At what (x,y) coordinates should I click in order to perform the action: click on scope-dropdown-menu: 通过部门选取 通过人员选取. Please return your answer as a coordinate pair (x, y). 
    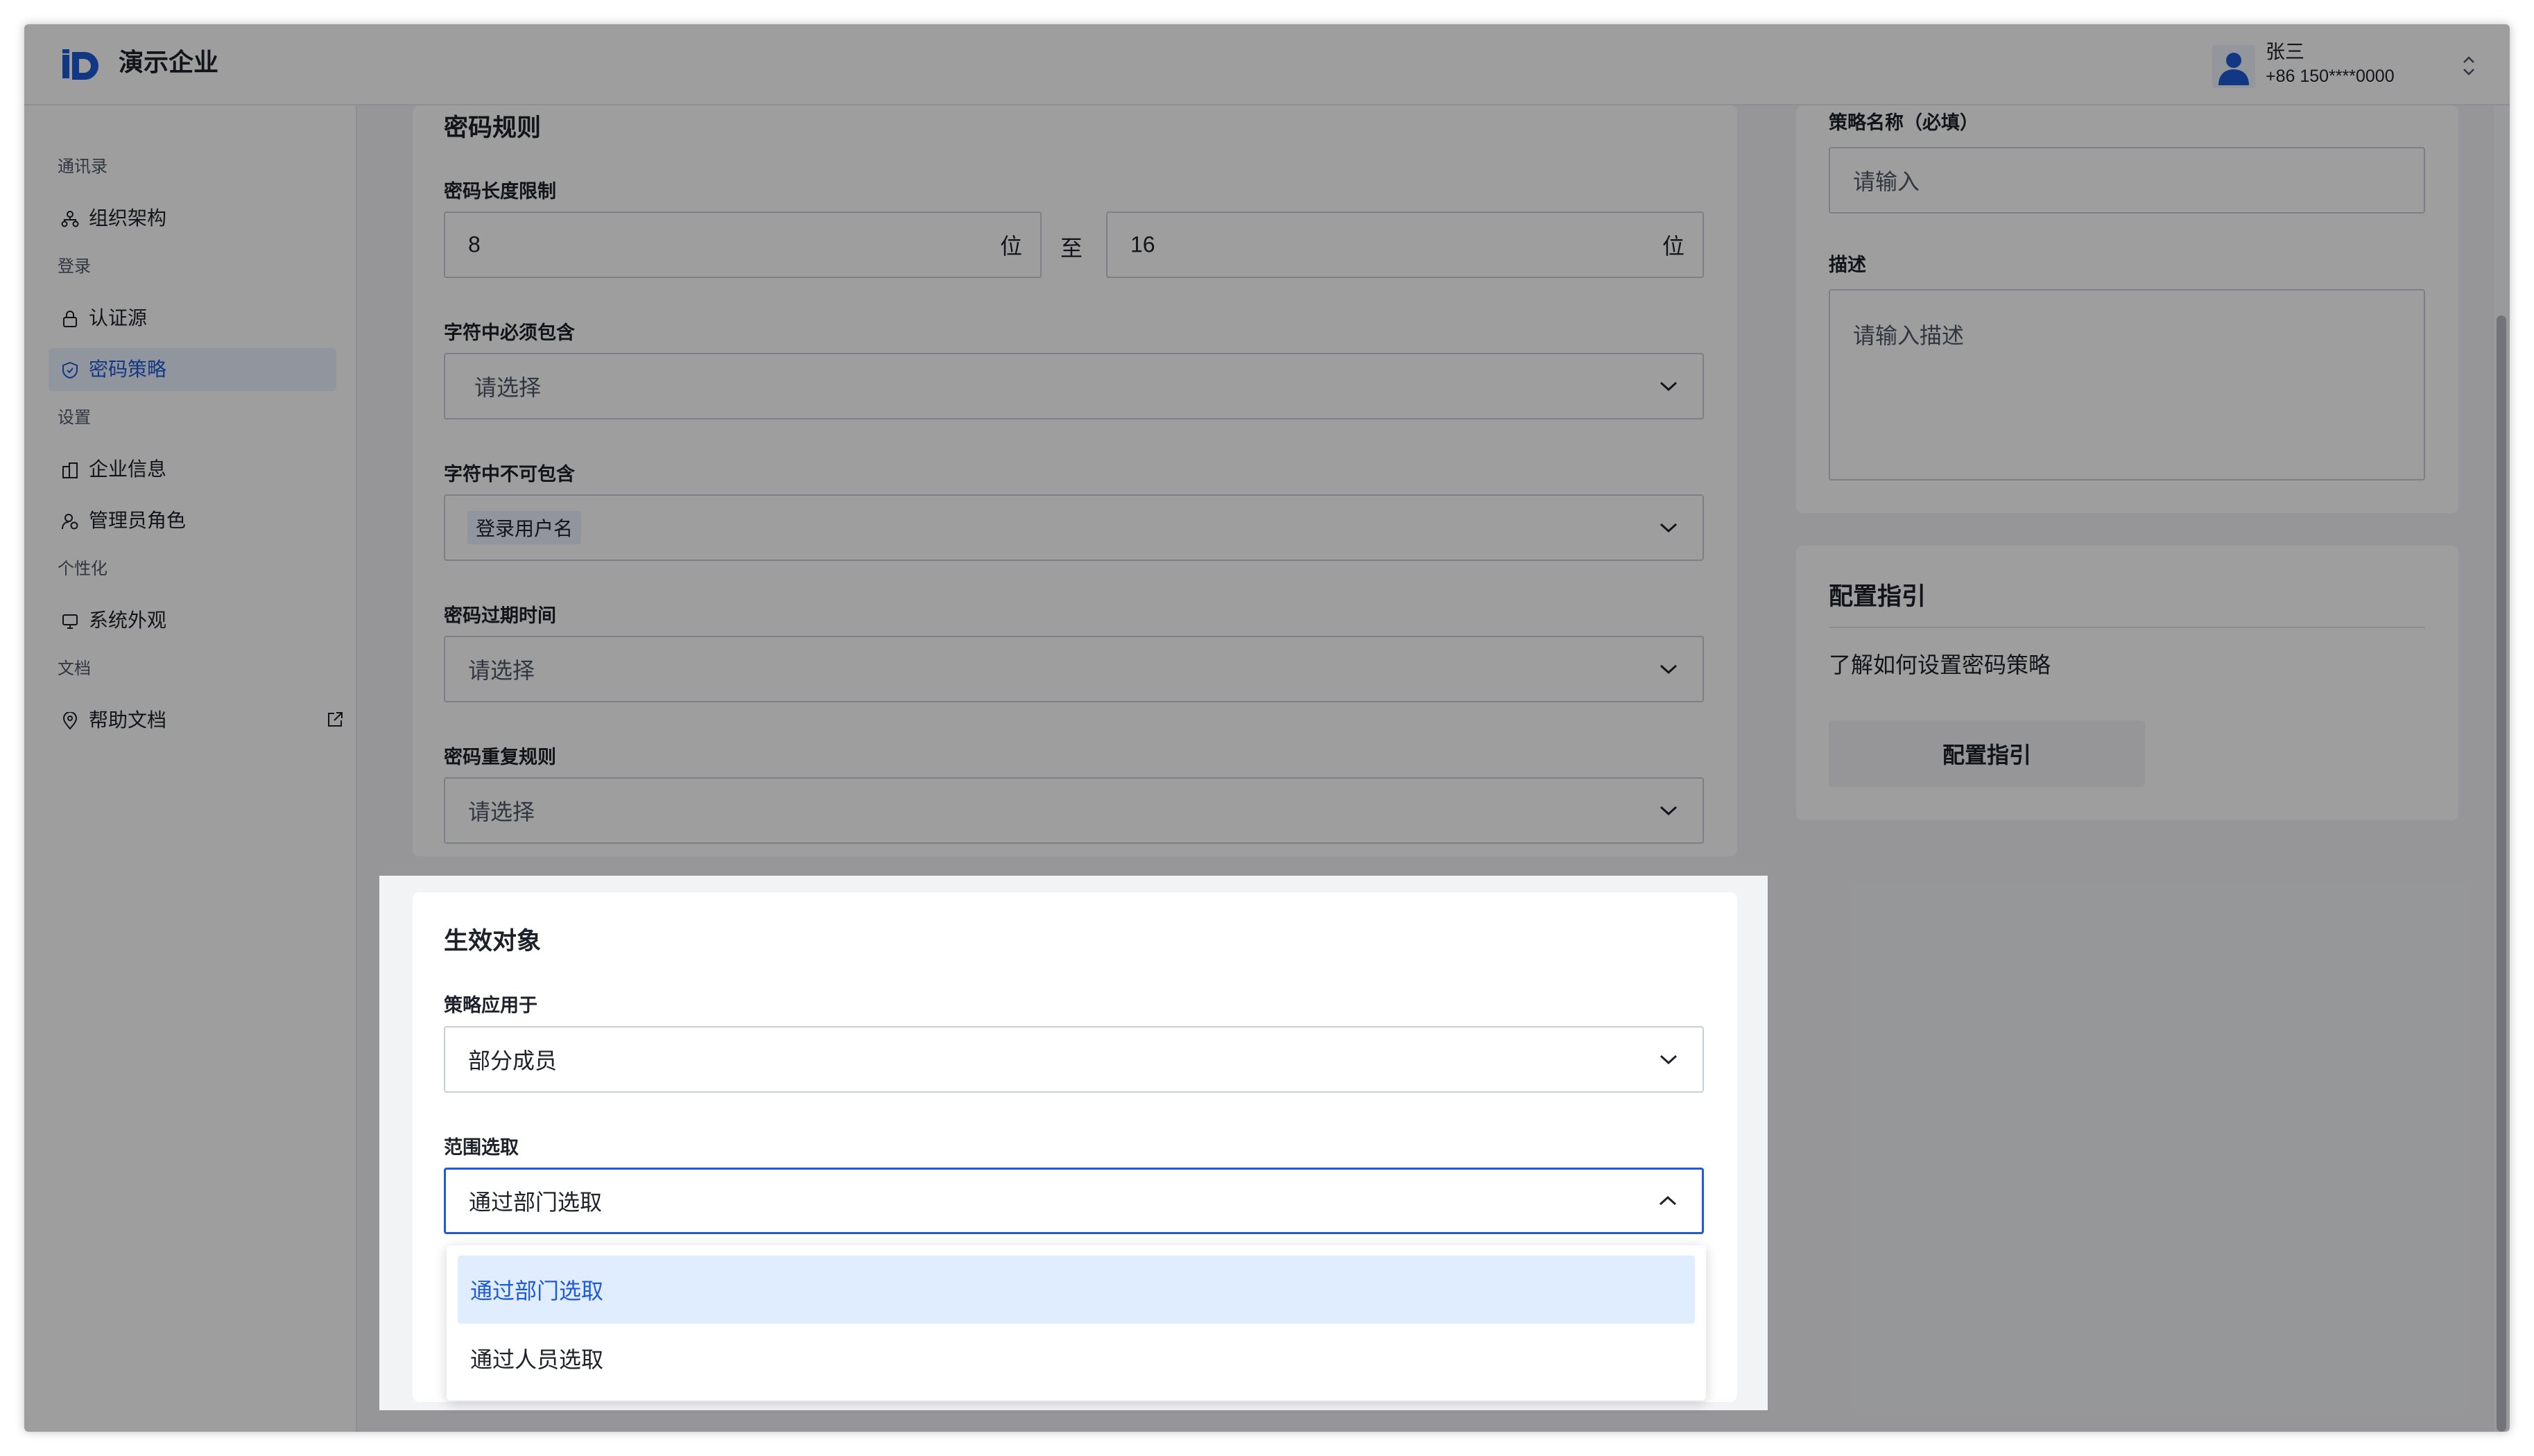
    Looking at the image, I should click on (1076, 1323).